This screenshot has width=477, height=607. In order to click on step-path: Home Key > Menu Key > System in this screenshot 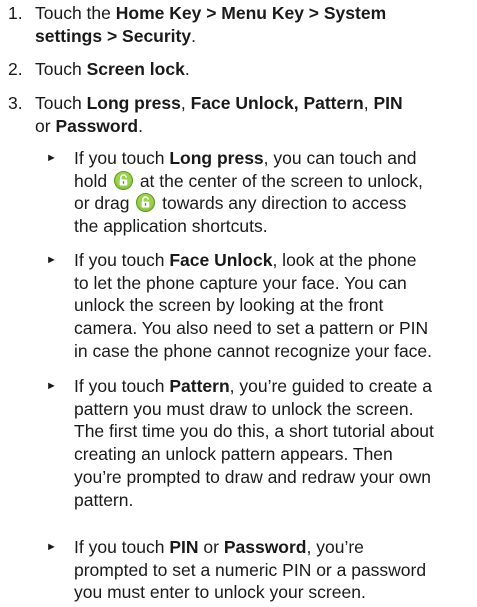, I will do `click(251, 13)`.